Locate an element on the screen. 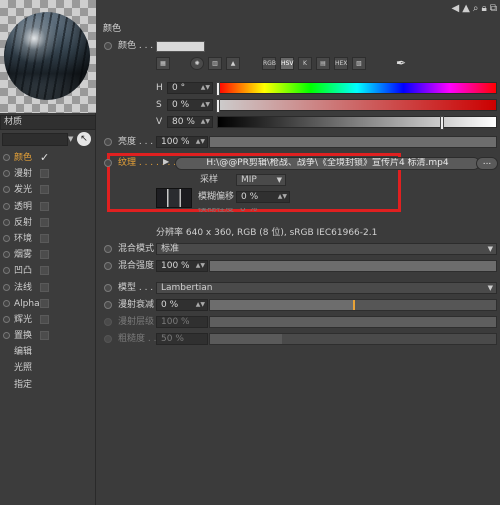  image-icon: ▲ is located at coordinates (233, 63).